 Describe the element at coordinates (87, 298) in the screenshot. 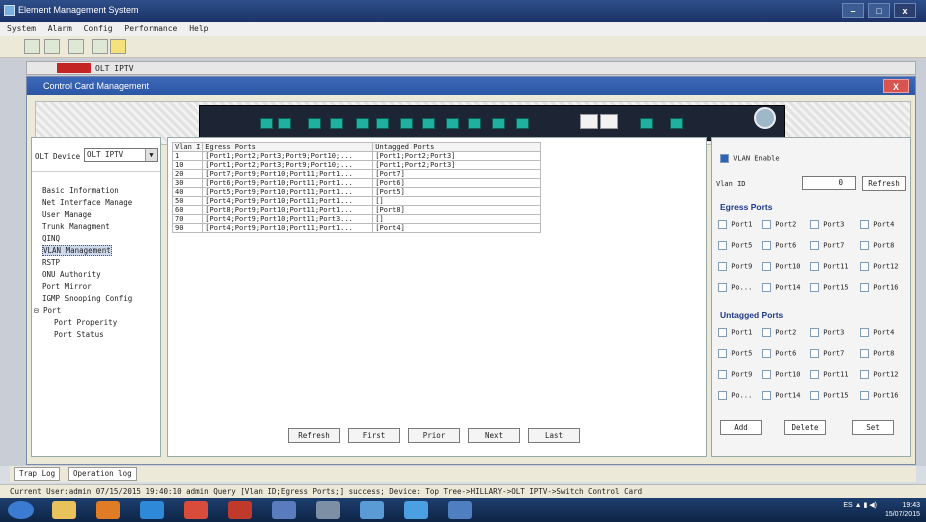

I see `tree-item-igmp-snooping: IGMP Snooping Config` at that location.